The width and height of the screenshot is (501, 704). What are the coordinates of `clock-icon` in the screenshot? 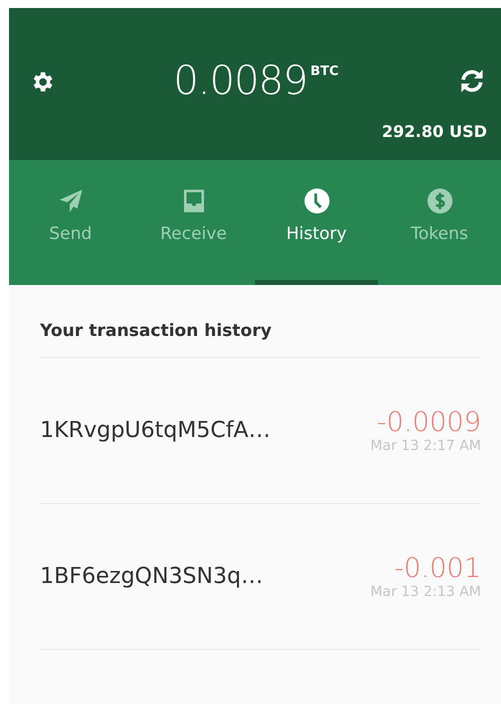 It's located at (317, 201).